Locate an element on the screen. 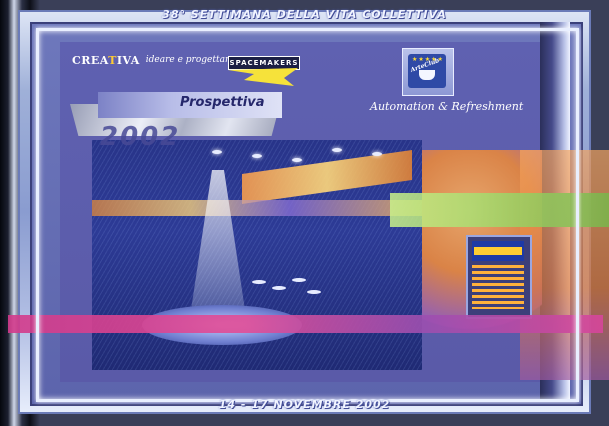 The image size is (609, 426). year: 2002 is located at coordinates (140, 137).